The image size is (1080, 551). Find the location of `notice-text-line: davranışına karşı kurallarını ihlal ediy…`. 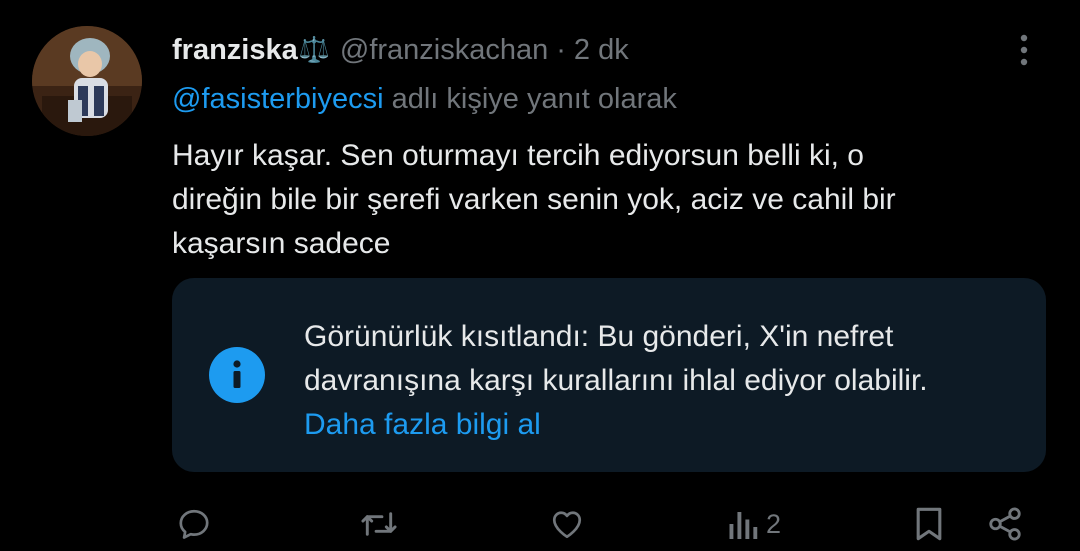

notice-text-line: davranışına karşı kurallarını ihlal ediy… is located at coordinates (616, 380).